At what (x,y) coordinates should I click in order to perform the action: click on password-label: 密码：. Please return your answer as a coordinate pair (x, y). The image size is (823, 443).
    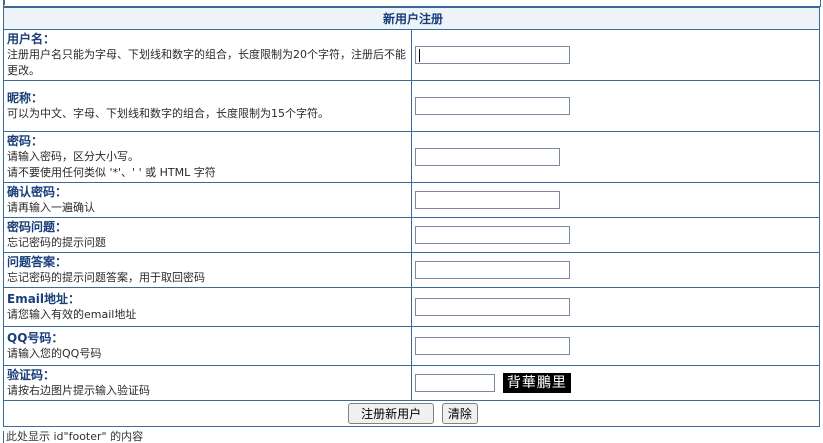
    Looking at the image, I should click on (25, 141).